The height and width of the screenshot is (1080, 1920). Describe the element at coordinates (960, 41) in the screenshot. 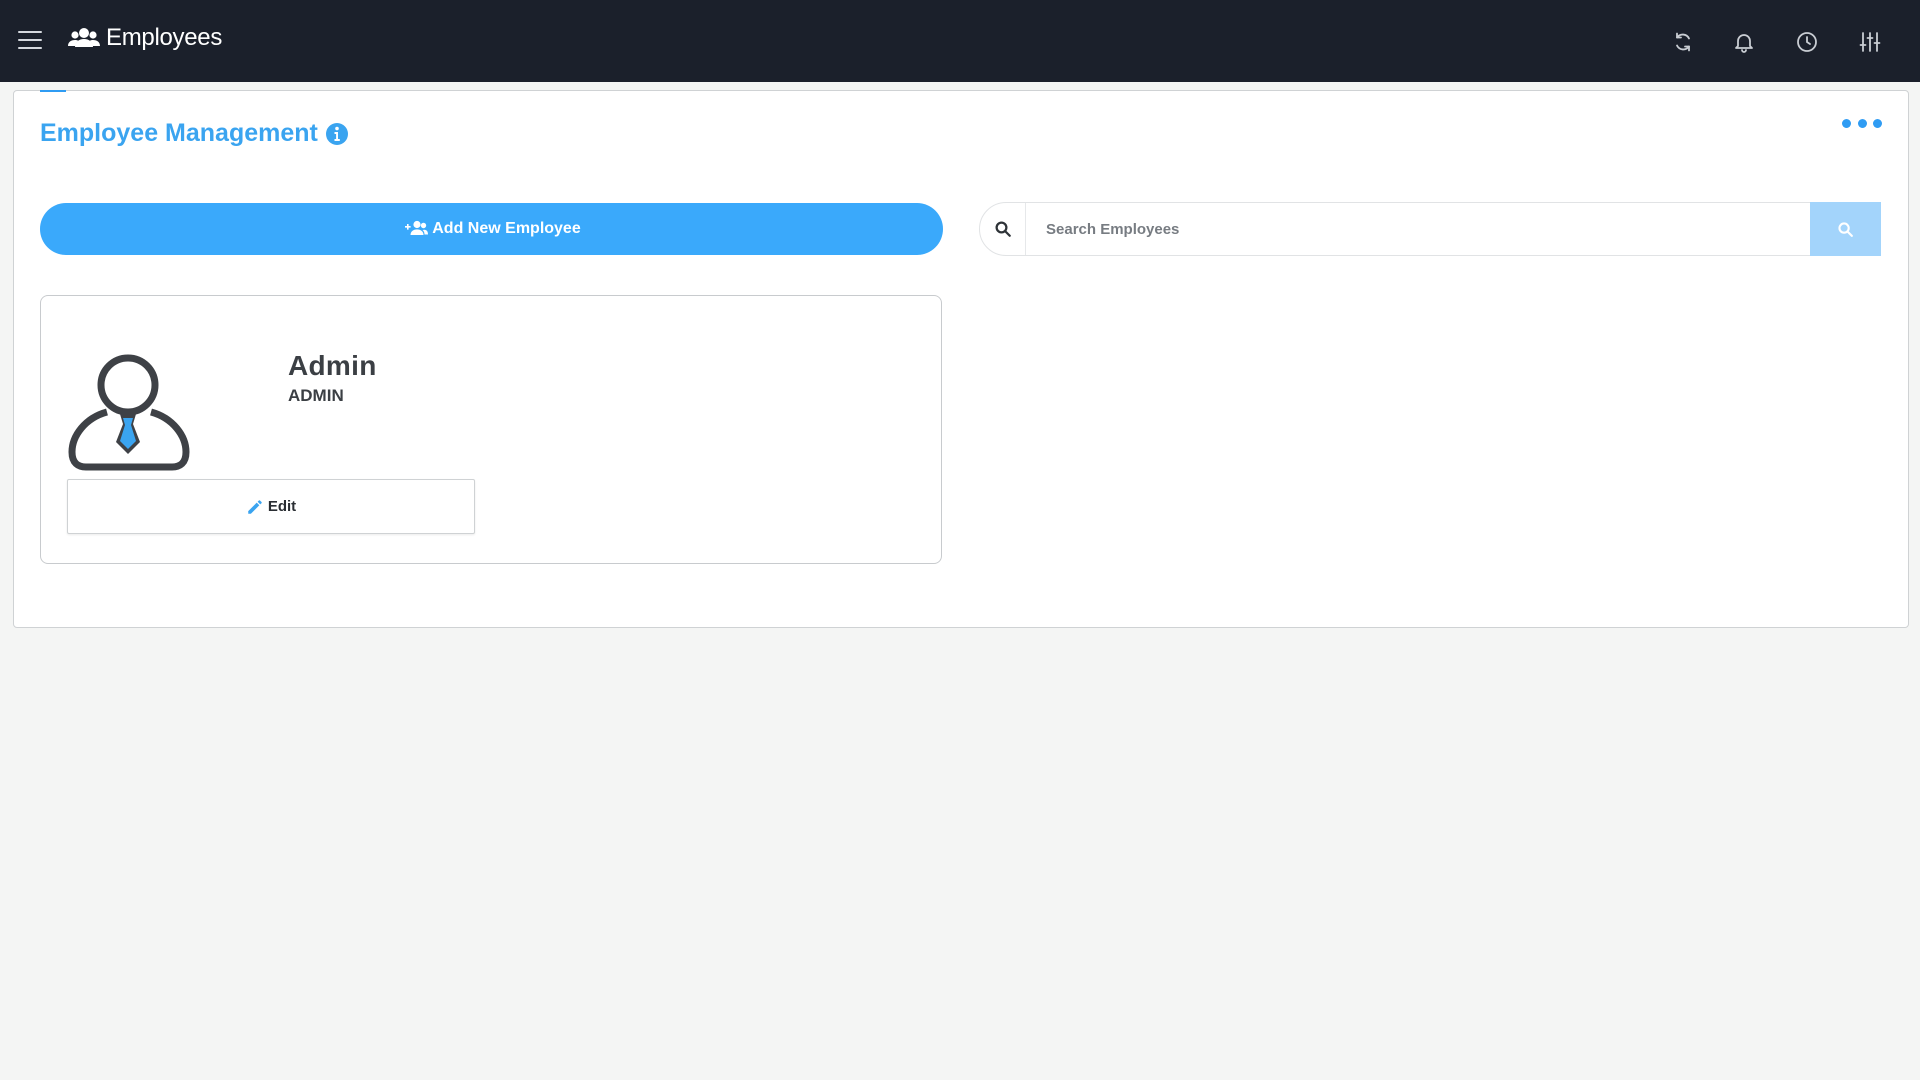

I see `top-bar: Employees` at that location.